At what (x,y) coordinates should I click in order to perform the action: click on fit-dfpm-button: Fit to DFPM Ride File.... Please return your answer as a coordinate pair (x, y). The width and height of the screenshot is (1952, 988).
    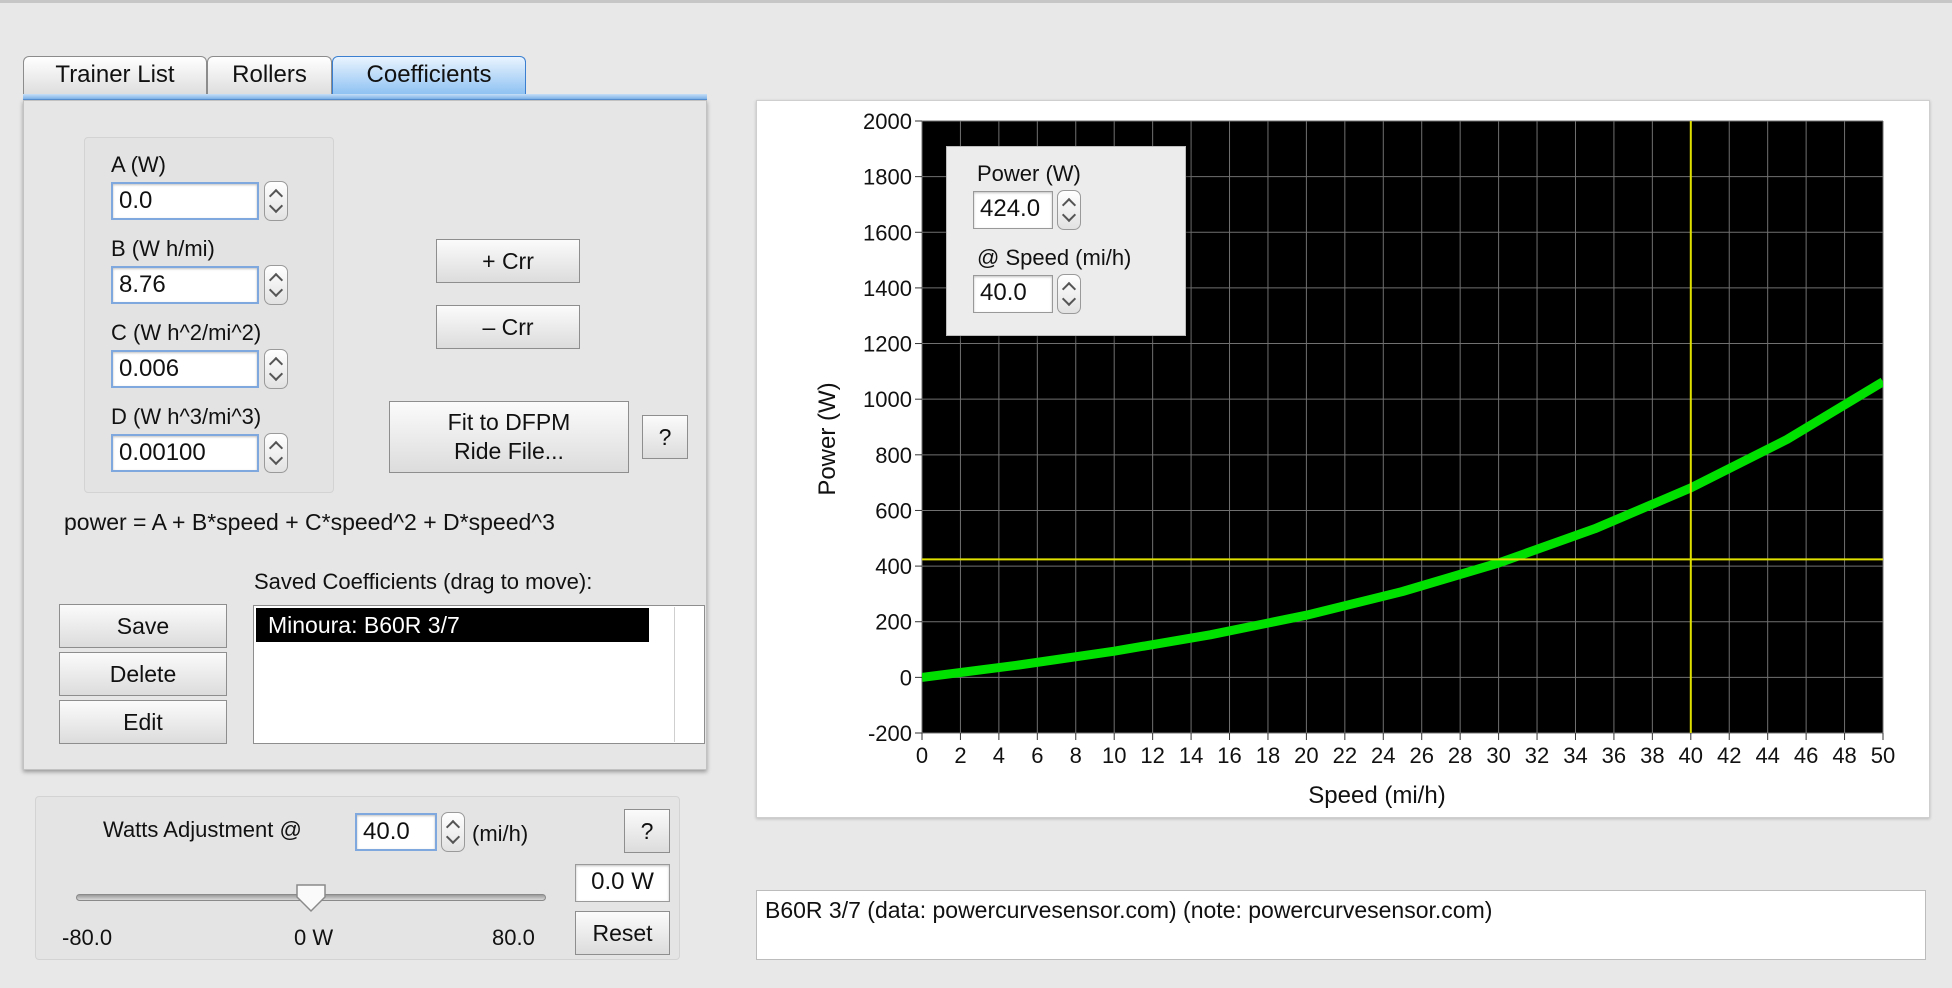
    Looking at the image, I should click on (509, 437).